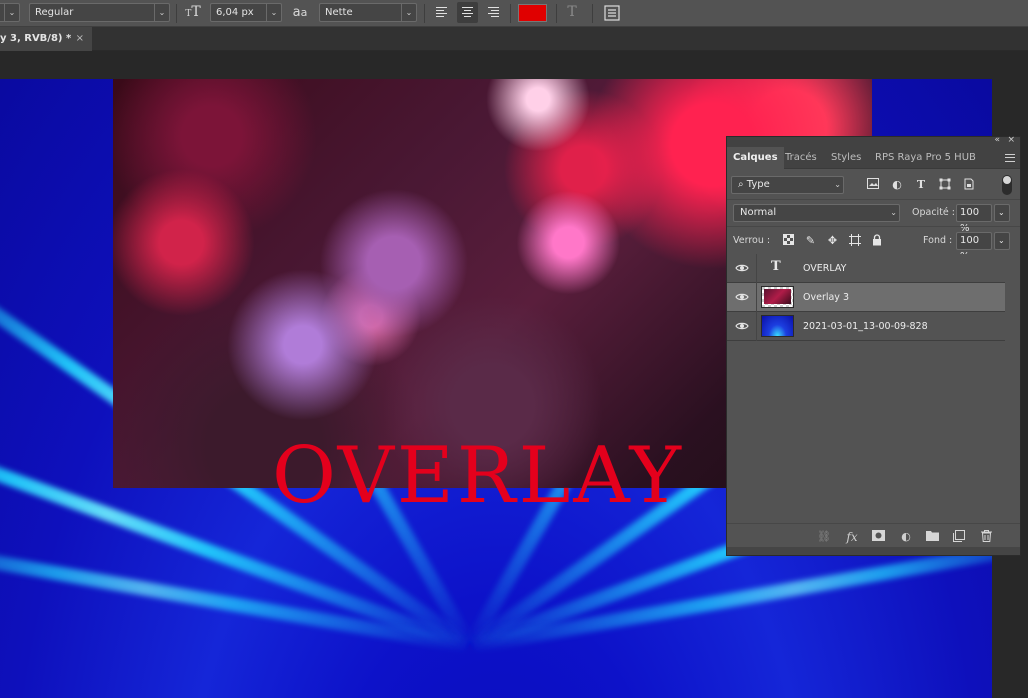 The height and width of the screenshot is (698, 1028). Describe the element at coordinates (478, 476) in the screenshot. I see `canvas-overlay-text: OVERLAY` at that location.